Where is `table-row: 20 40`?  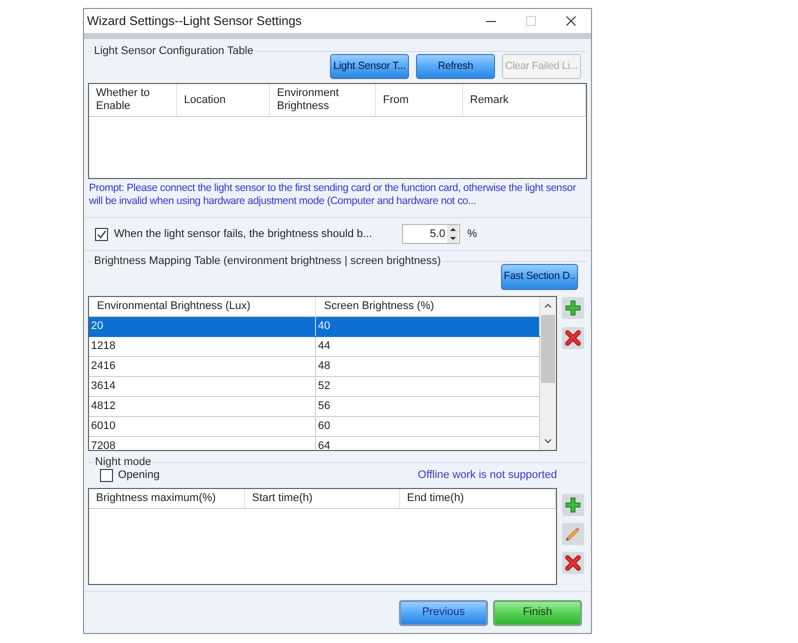 table-row: 20 40 is located at coordinates (314, 327).